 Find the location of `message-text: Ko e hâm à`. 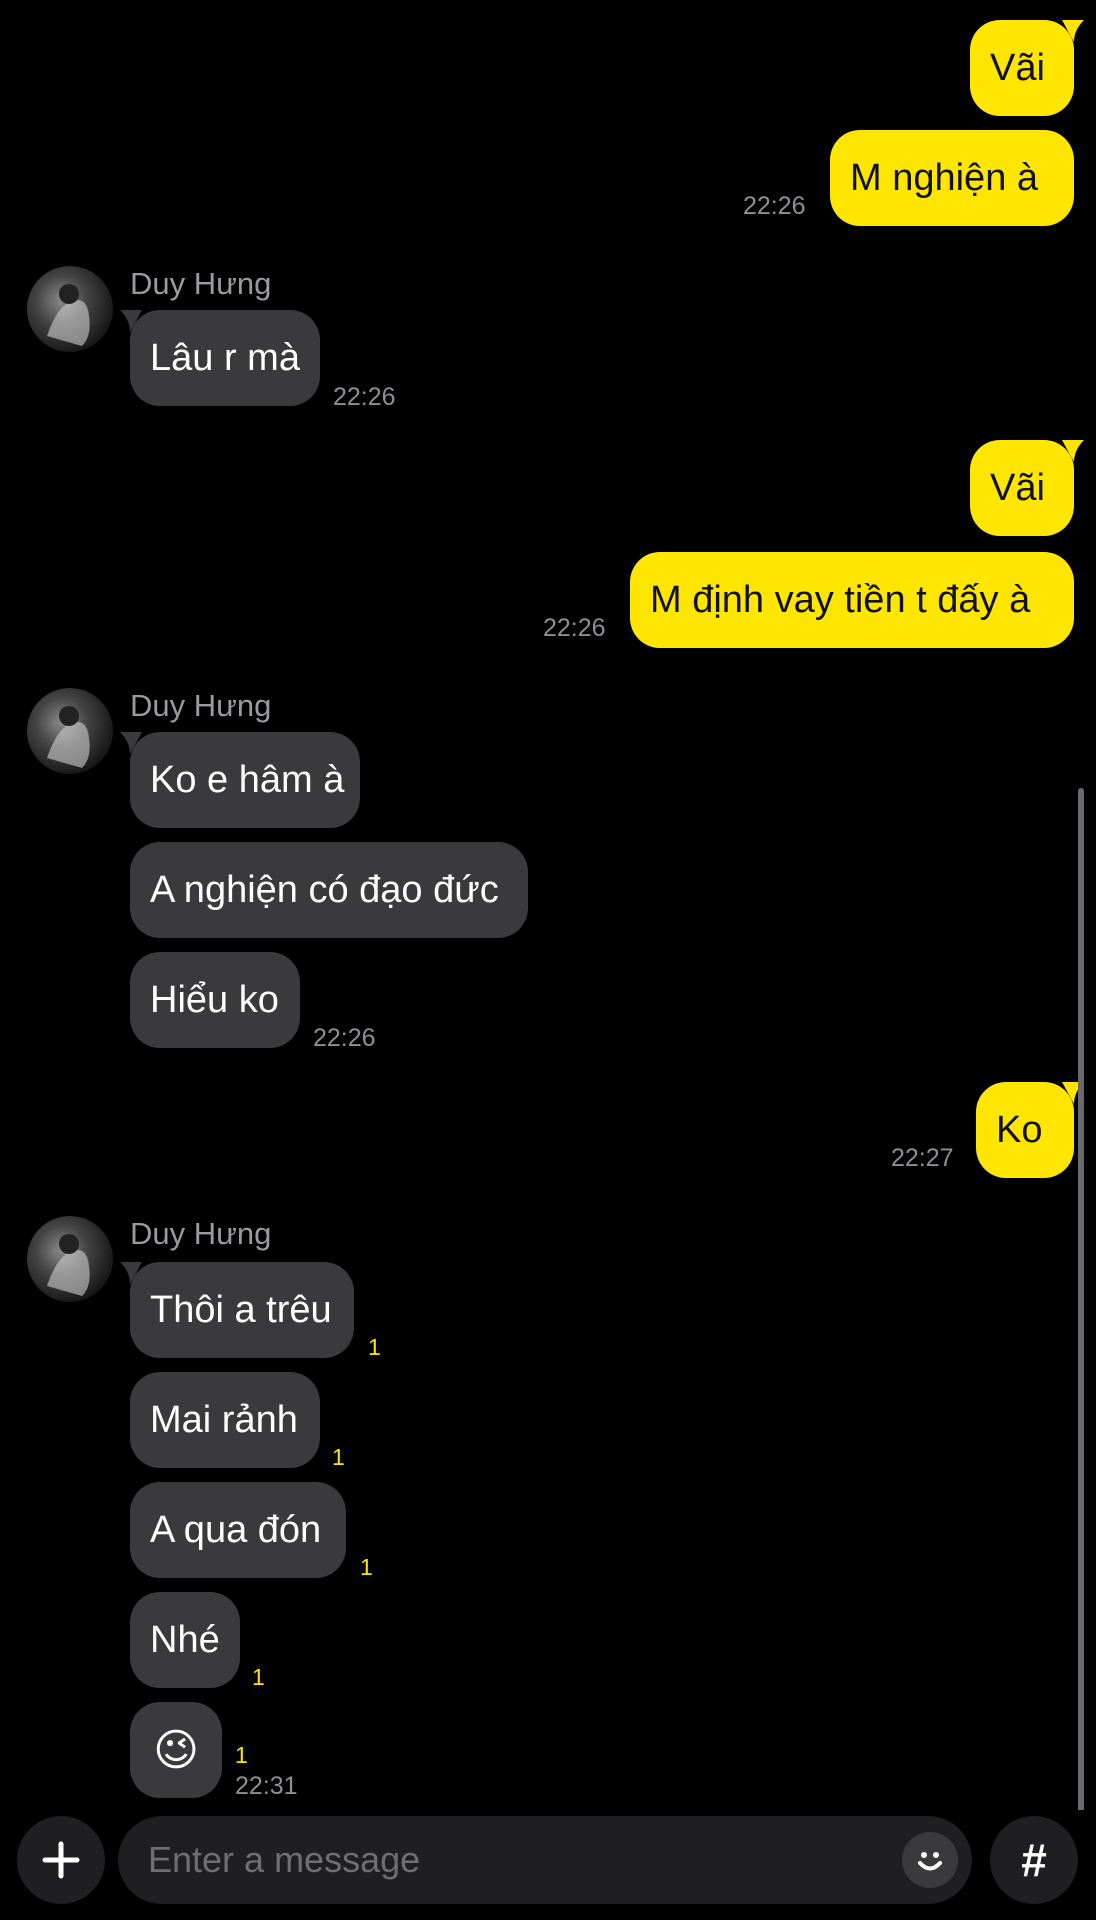

message-text: Ko e hâm à is located at coordinates (247, 779).